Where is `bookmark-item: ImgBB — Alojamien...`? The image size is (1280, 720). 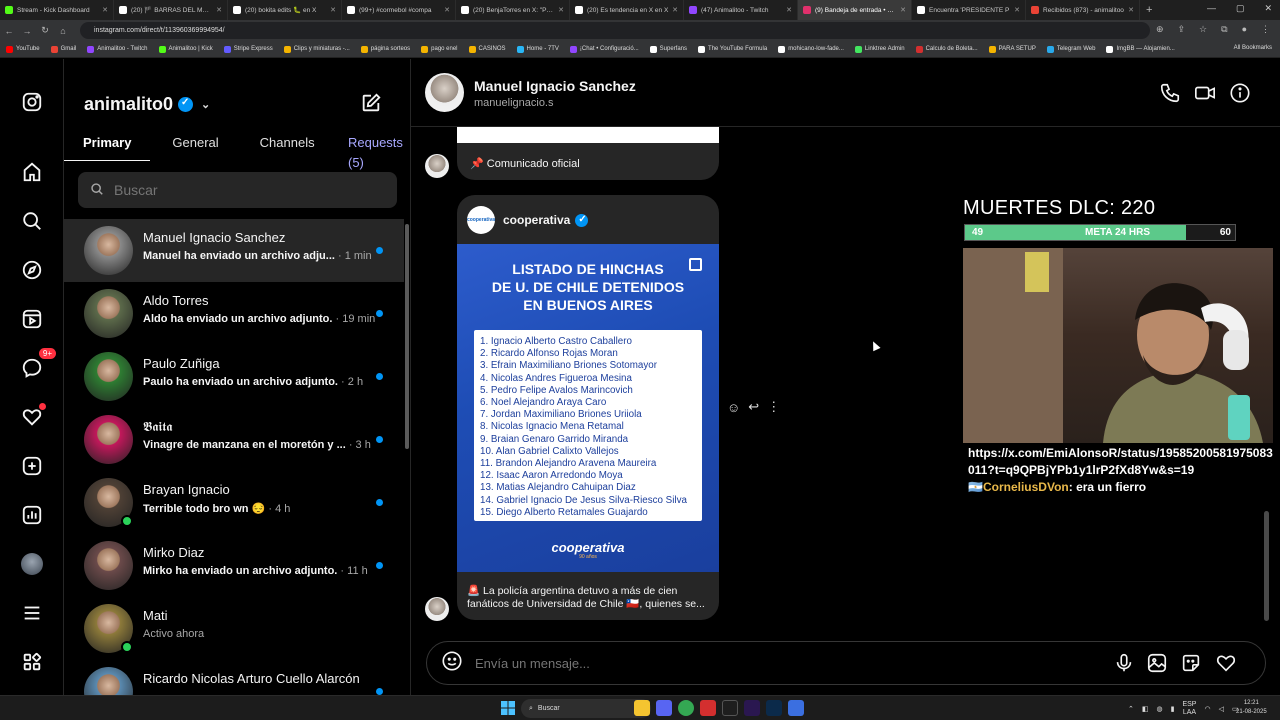 bookmark-item: ImgBB — Alojamien... is located at coordinates (1140, 49).